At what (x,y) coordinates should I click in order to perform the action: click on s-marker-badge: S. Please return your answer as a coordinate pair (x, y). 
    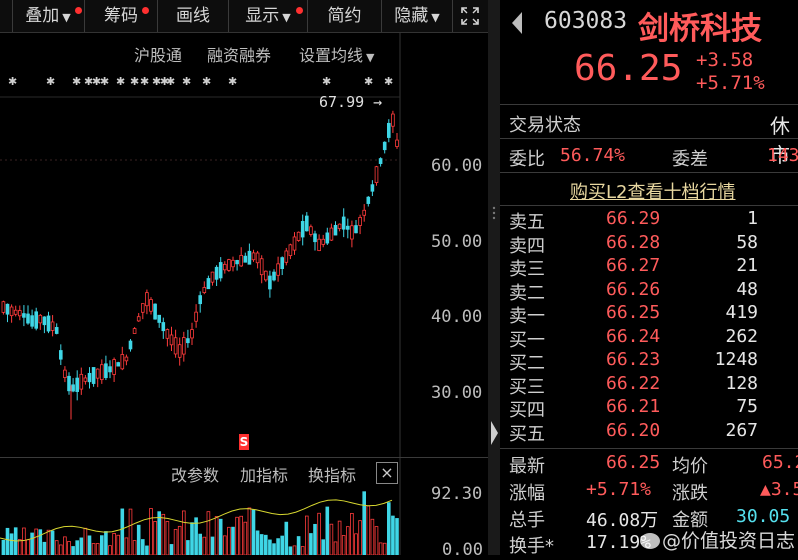
    Looking at the image, I should click on (244, 442).